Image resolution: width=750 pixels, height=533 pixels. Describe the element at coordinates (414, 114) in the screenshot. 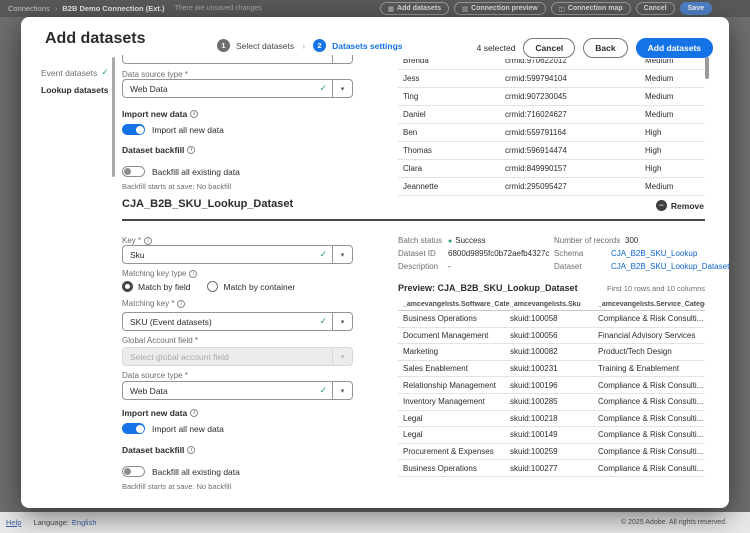

I see `cell-name: Daniel` at that location.